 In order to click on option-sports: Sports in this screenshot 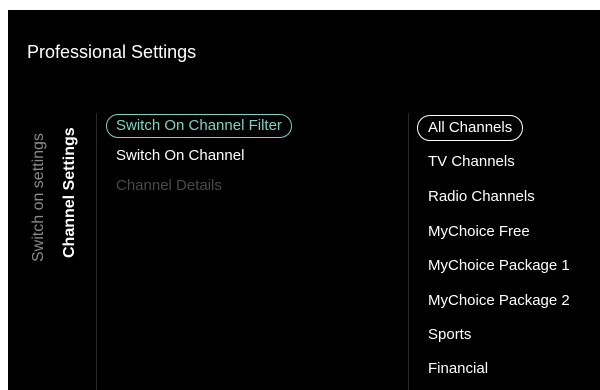, I will do `click(449, 335)`.